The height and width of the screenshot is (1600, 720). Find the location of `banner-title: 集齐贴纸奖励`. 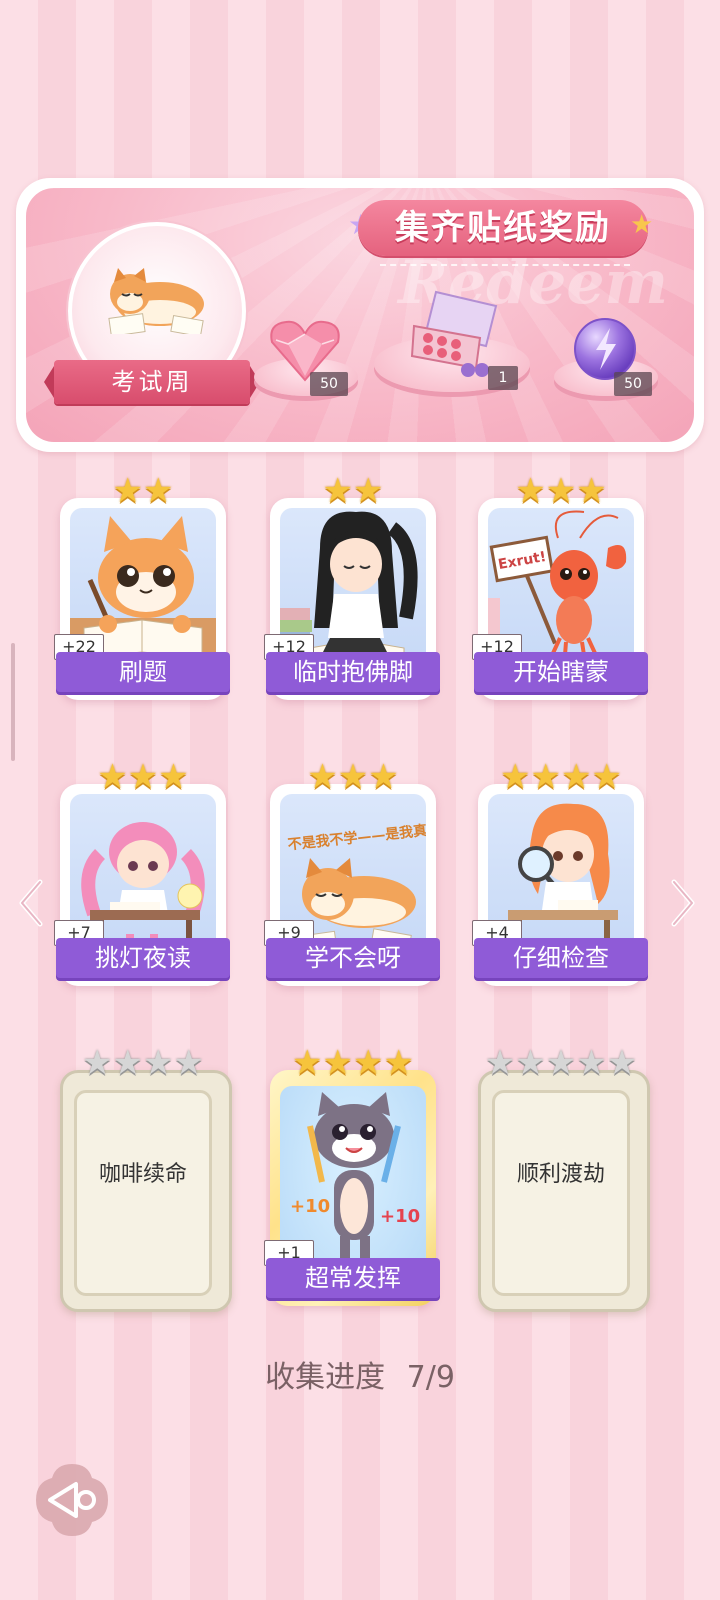

banner-title: 集齐贴纸奖励 is located at coordinates (503, 228).